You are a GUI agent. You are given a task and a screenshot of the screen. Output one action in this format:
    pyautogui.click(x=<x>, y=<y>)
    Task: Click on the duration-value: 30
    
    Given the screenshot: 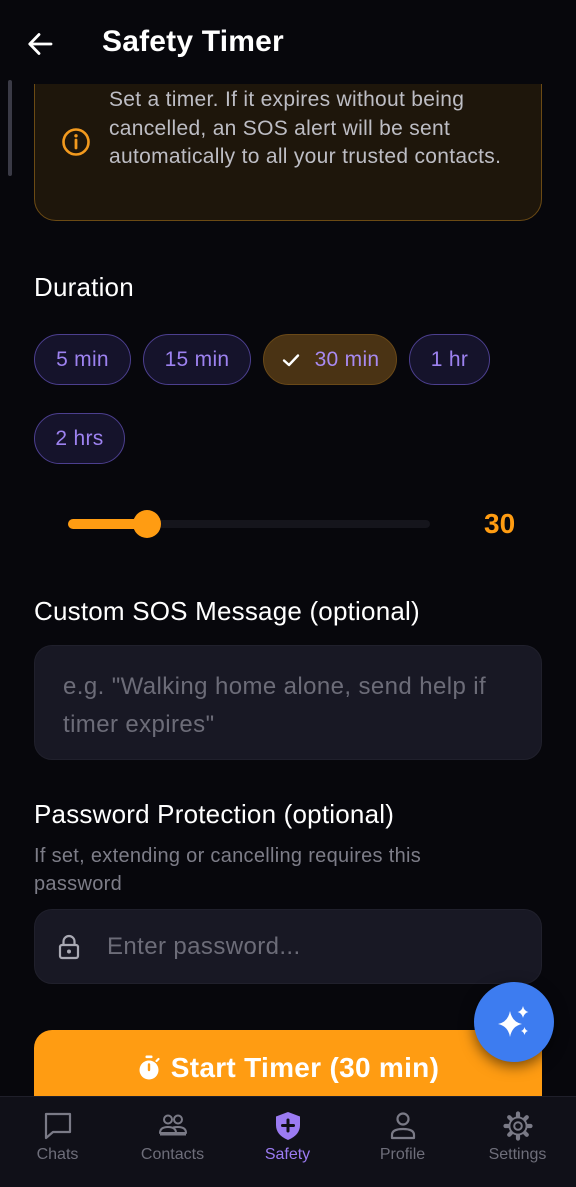 What is the action you would take?
    pyautogui.click(x=500, y=523)
    